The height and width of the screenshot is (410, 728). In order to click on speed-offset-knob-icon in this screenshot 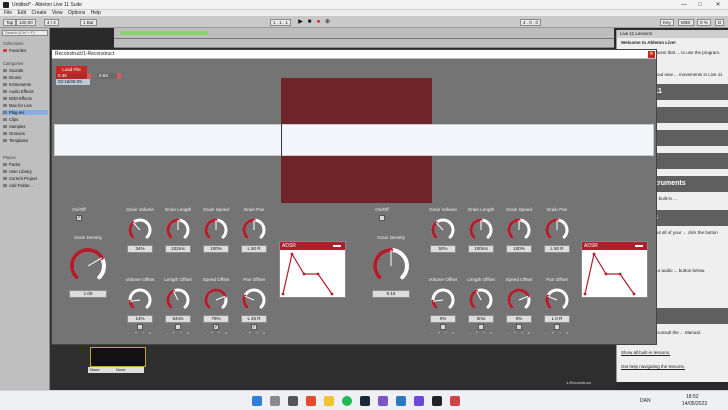, I will do `click(519, 300)`.